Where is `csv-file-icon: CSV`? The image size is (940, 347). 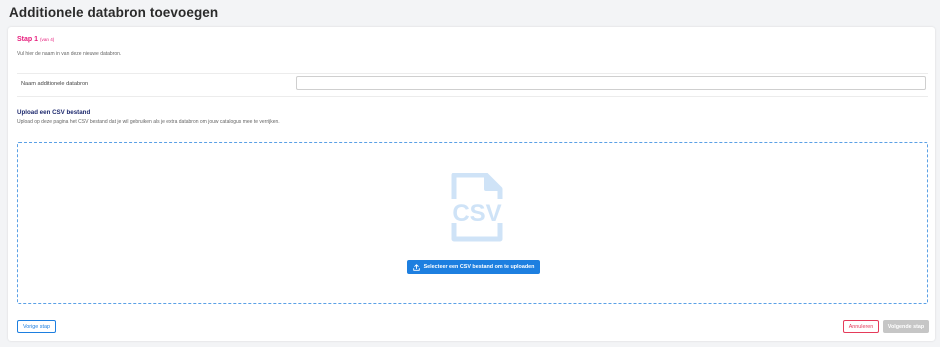
csv-file-icon: CSV is located at coordinates (477, 207).